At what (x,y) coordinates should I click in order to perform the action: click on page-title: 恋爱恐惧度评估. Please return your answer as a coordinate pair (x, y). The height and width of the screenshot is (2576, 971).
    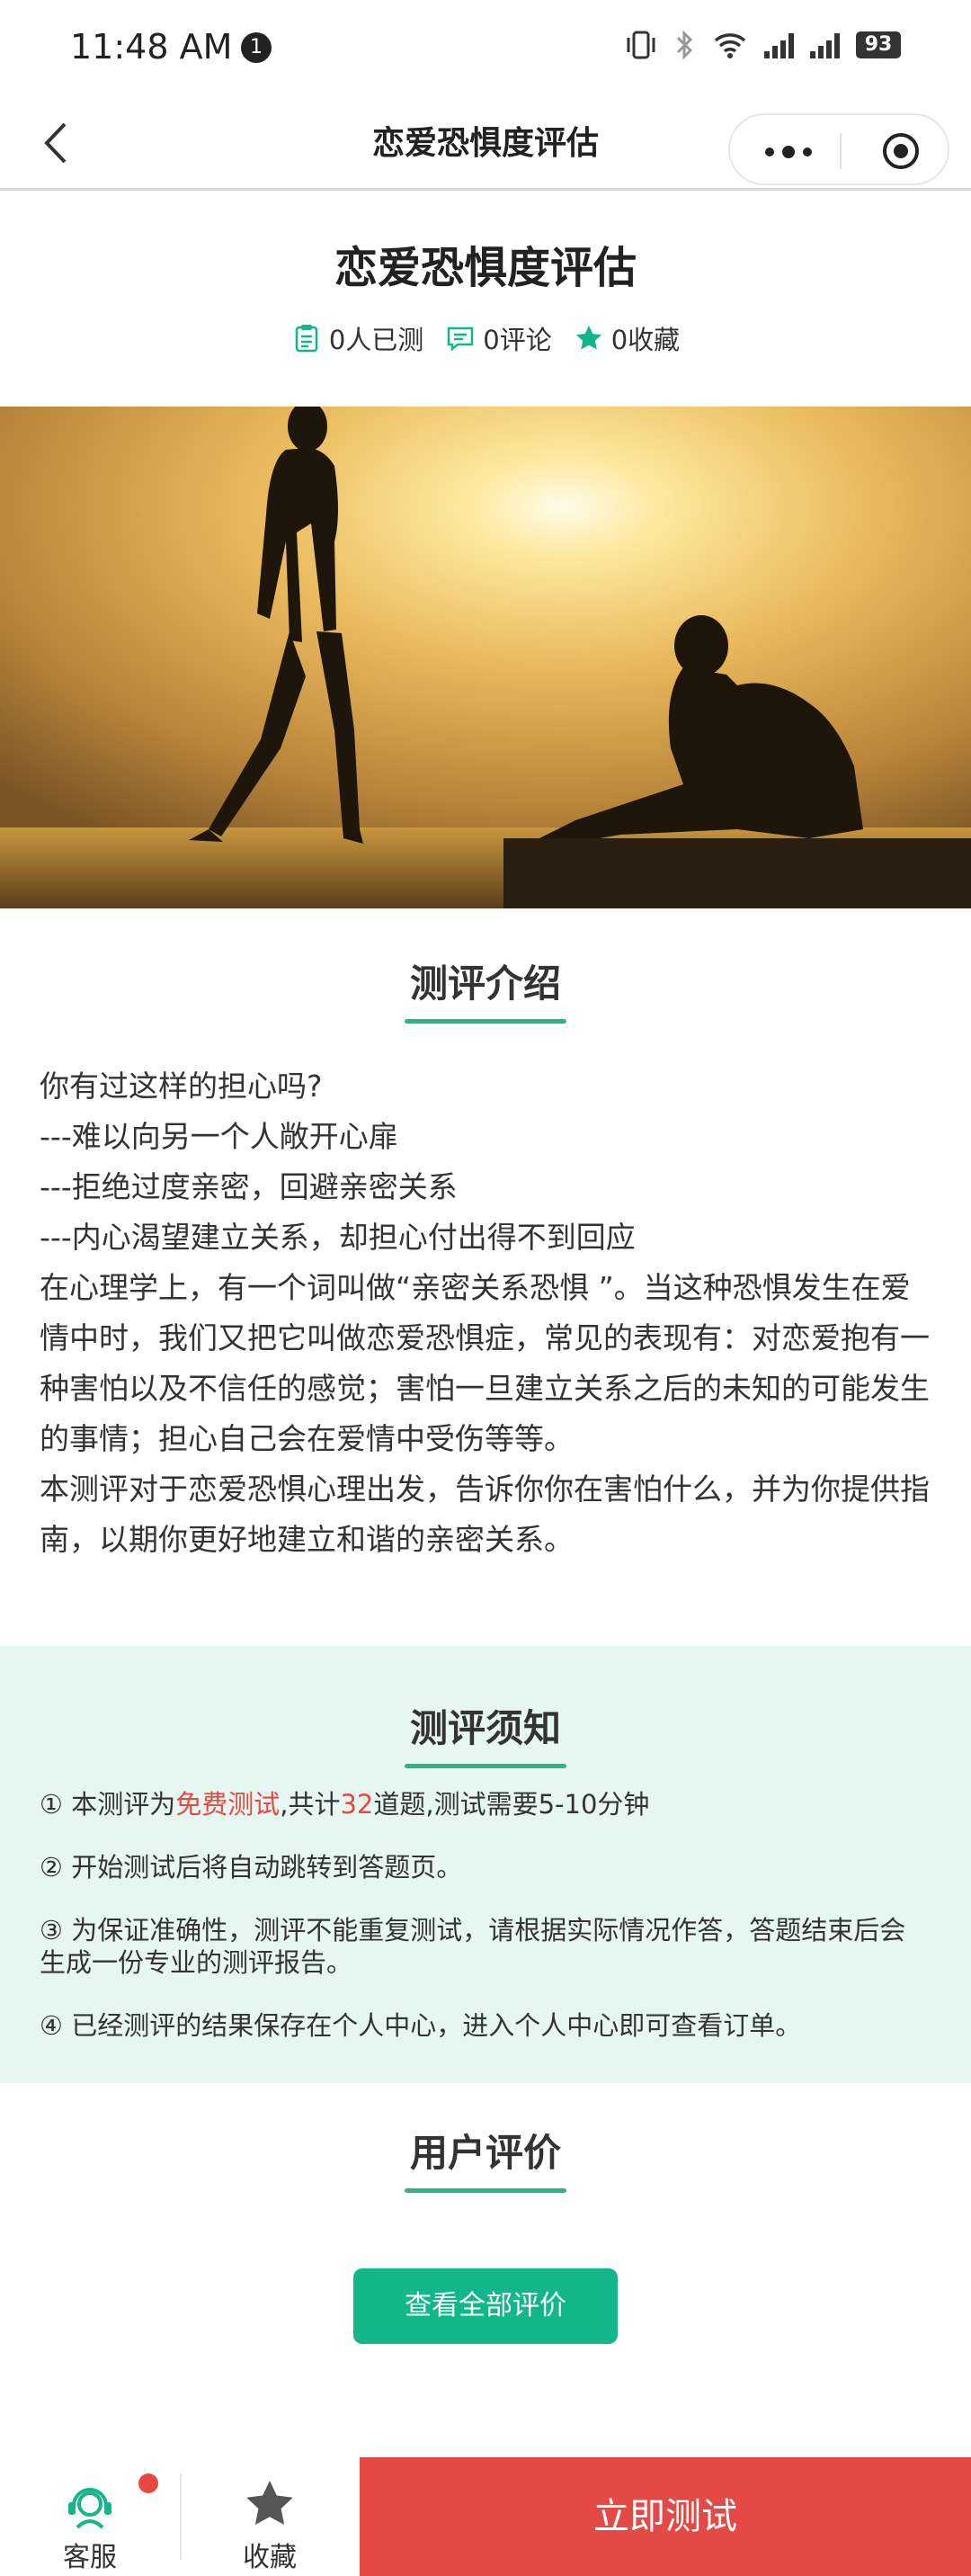
    Looking at the image, I should click on (485, 268).